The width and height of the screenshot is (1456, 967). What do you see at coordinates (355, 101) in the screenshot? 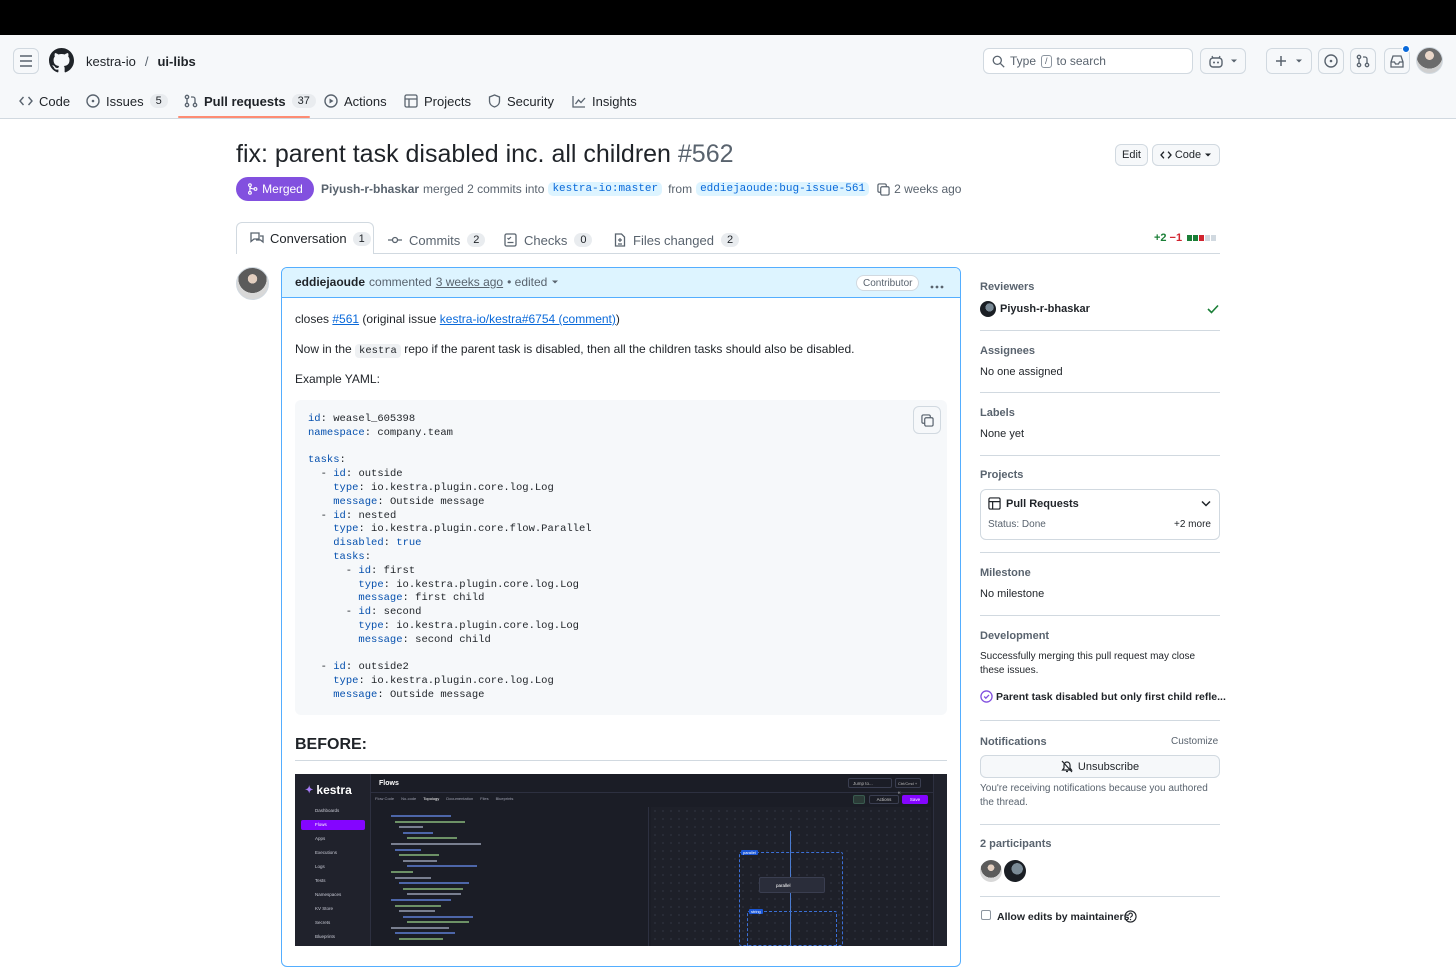
I see `tab-actions: Actions` at bounding box center [355, 101].